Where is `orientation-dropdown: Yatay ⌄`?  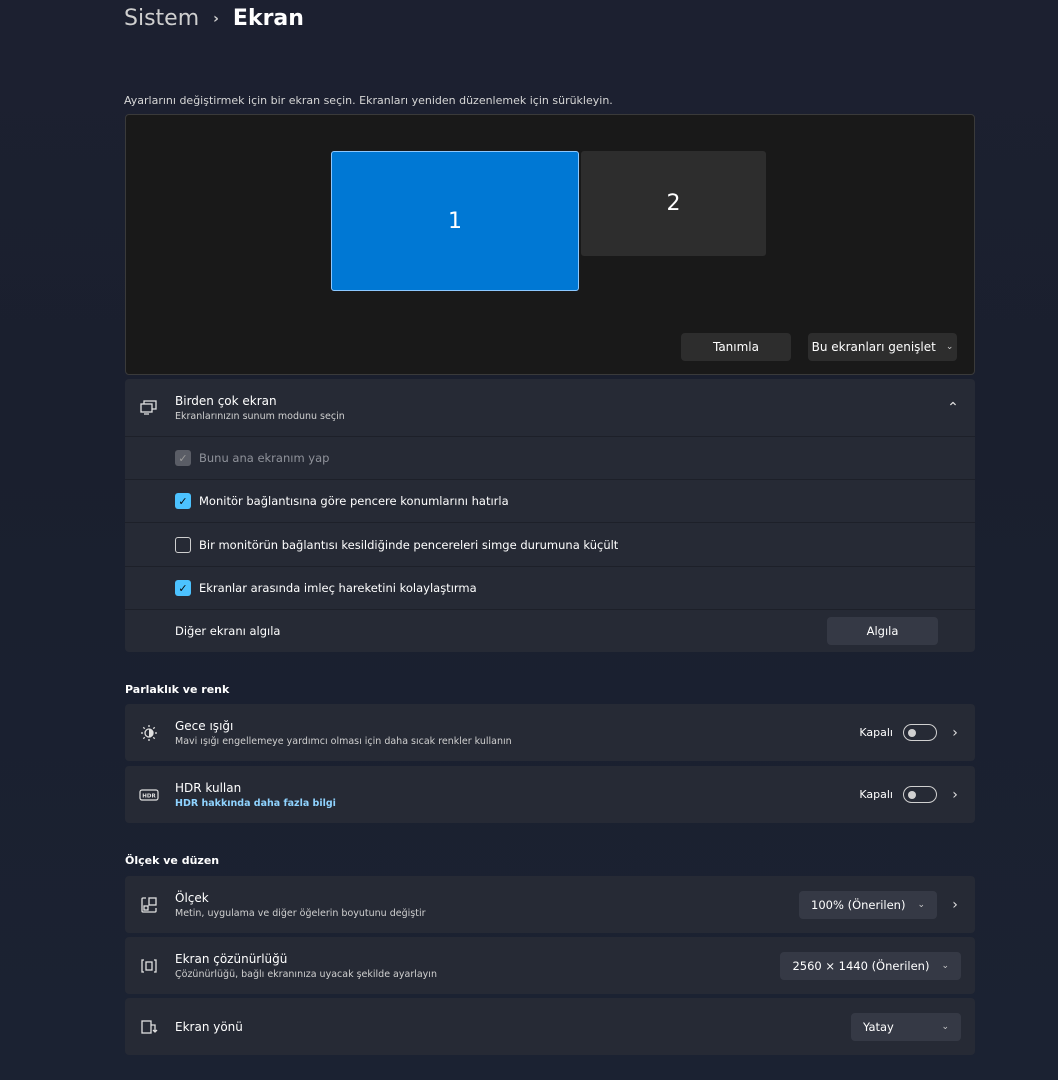
orientation-dropdown: Yatay ⌄ is located at coordinates (906, 1026).